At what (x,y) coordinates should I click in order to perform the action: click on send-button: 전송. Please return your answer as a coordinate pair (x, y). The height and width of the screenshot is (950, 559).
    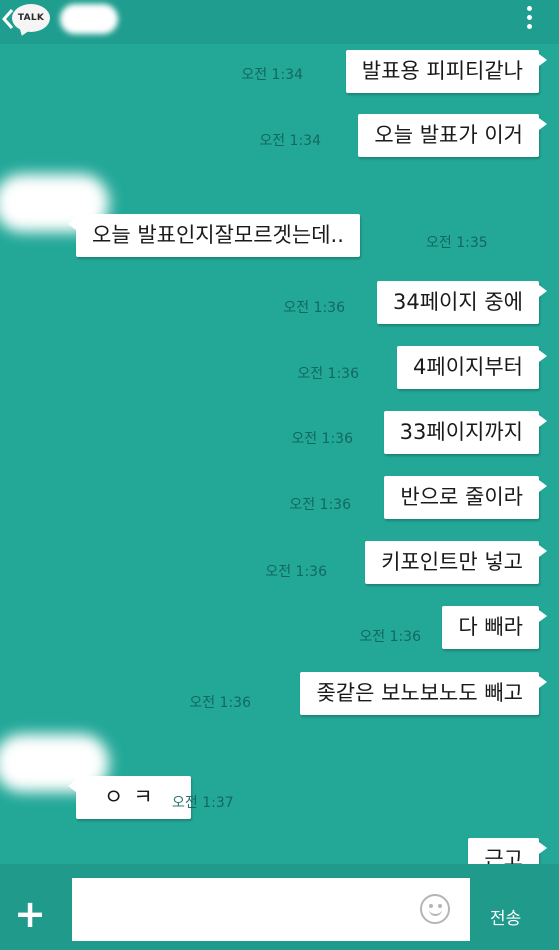
    Looking at the image, I should click on (505, 916).